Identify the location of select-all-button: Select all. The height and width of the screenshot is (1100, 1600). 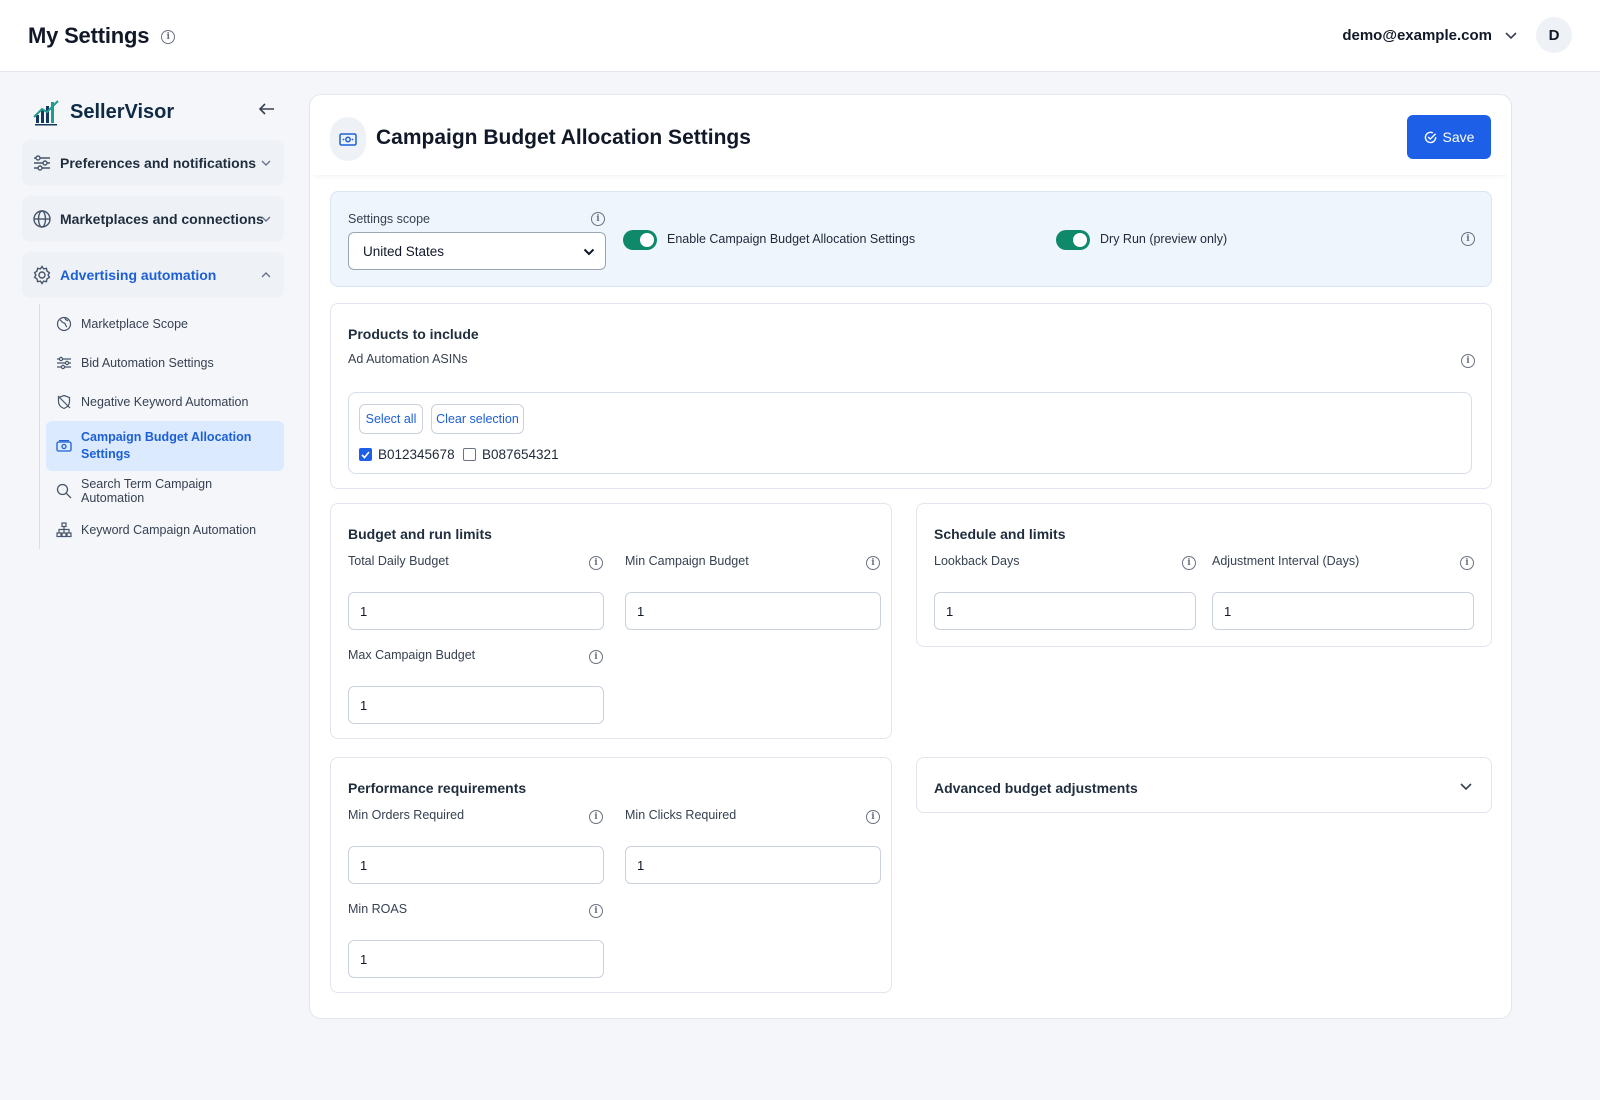
(391, 419).